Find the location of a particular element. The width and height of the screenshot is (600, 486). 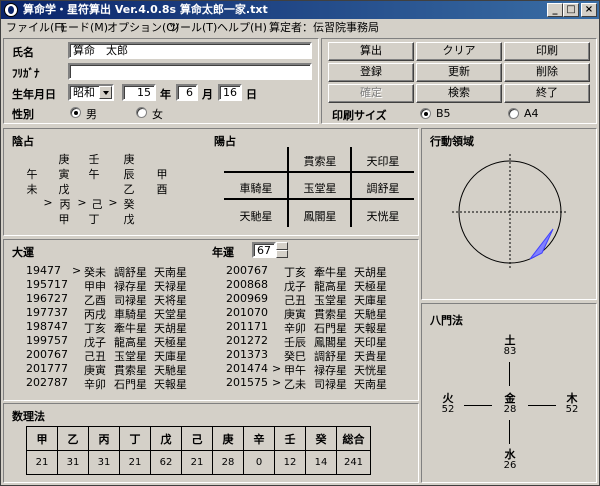

search-button: 検索 is located at coordinates (459, 93).